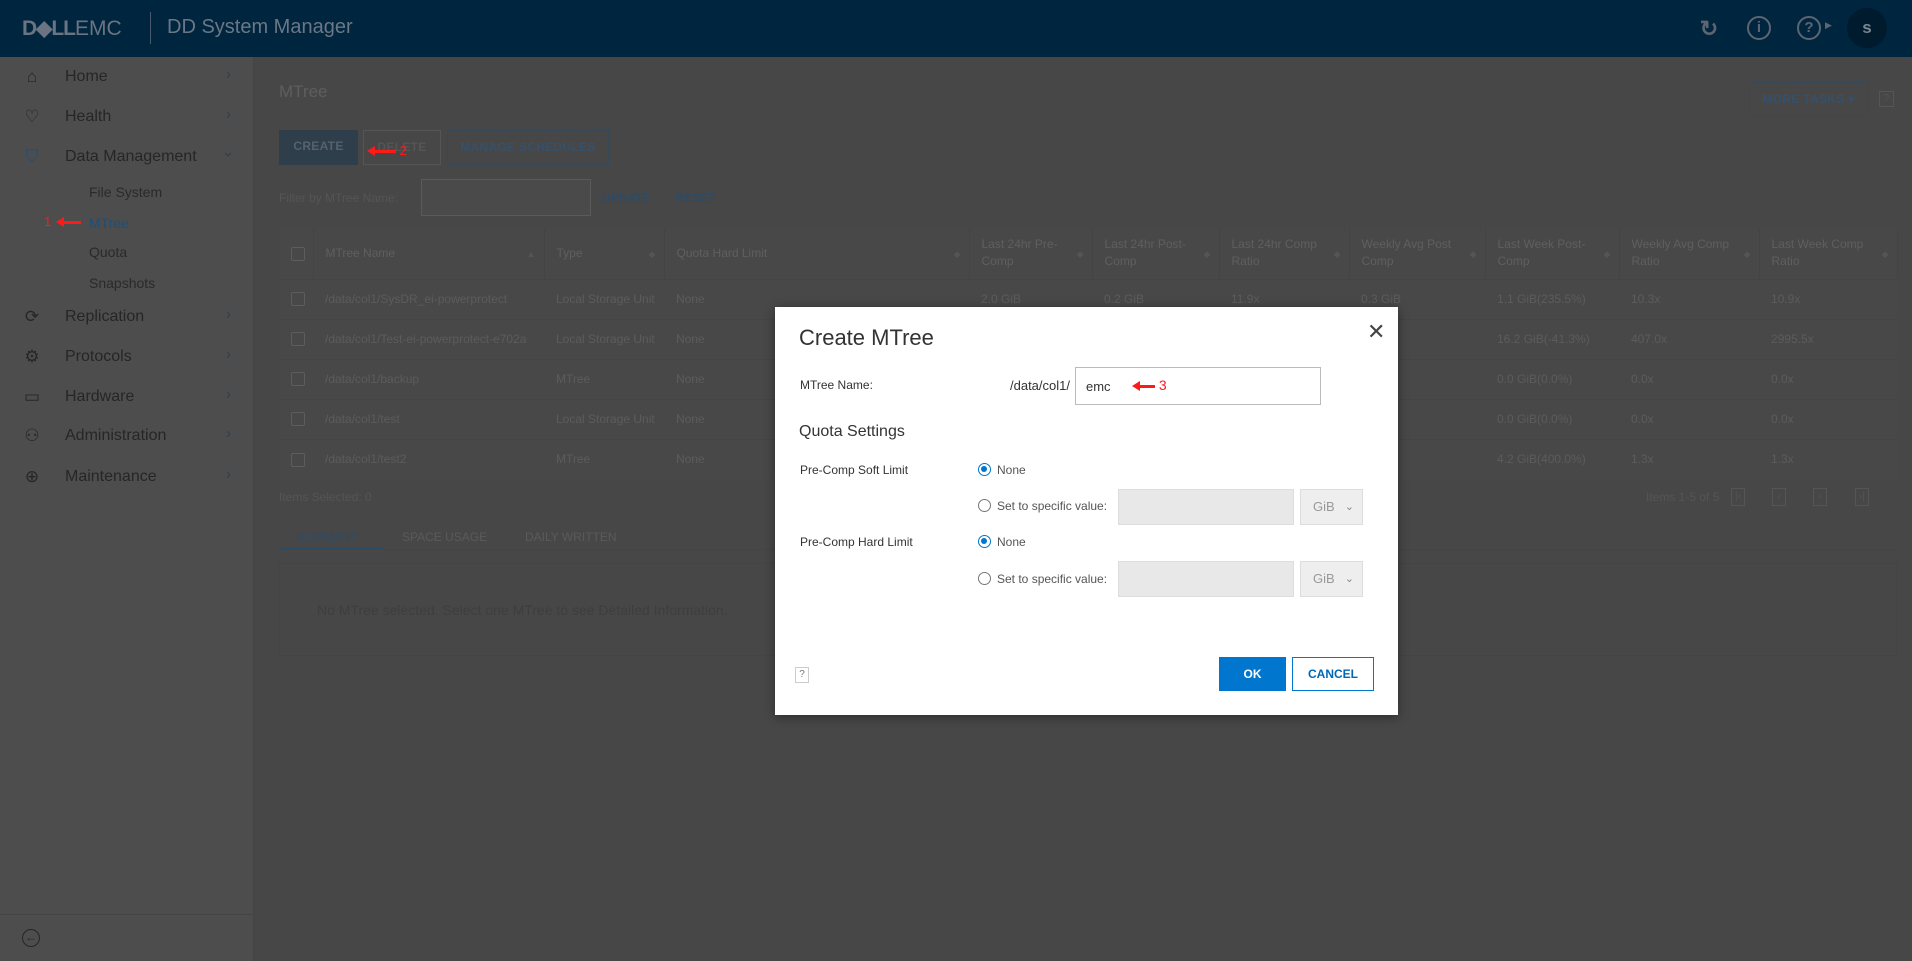 Image resolution: width=1912 pixels, height=961 pixels. What do you see at coordinates (984, 505) in the screenshot?
I see `soft-limit-specific-radio` at bounding box center [984, 505].